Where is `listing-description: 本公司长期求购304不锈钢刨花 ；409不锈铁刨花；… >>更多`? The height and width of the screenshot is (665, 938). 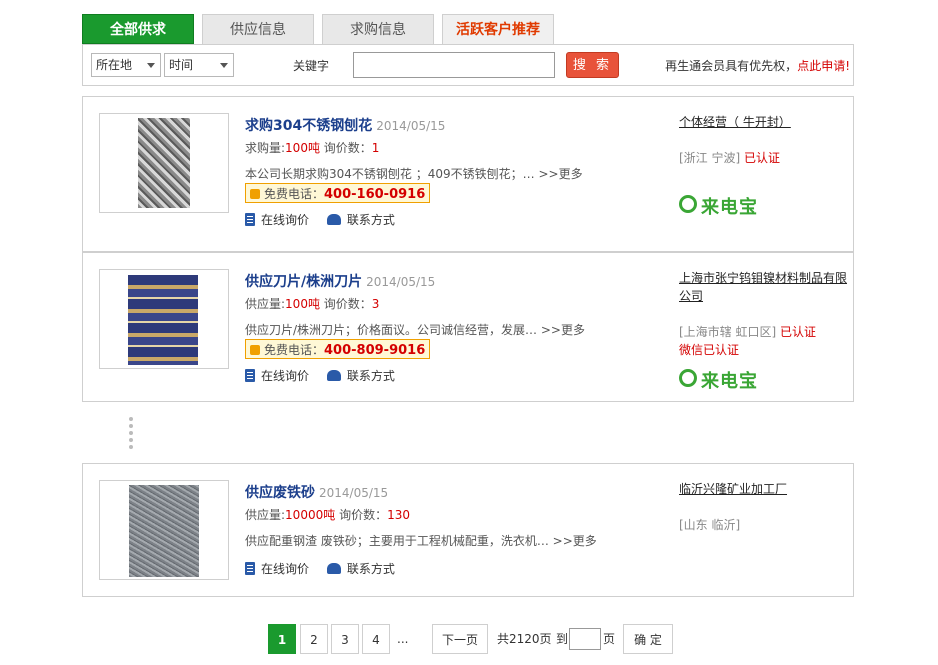
listing-description: 本公司长期求购304不锈钢刨花 ；409不锈铁刨花；… >>更多 is located at coordinates (414, 173).